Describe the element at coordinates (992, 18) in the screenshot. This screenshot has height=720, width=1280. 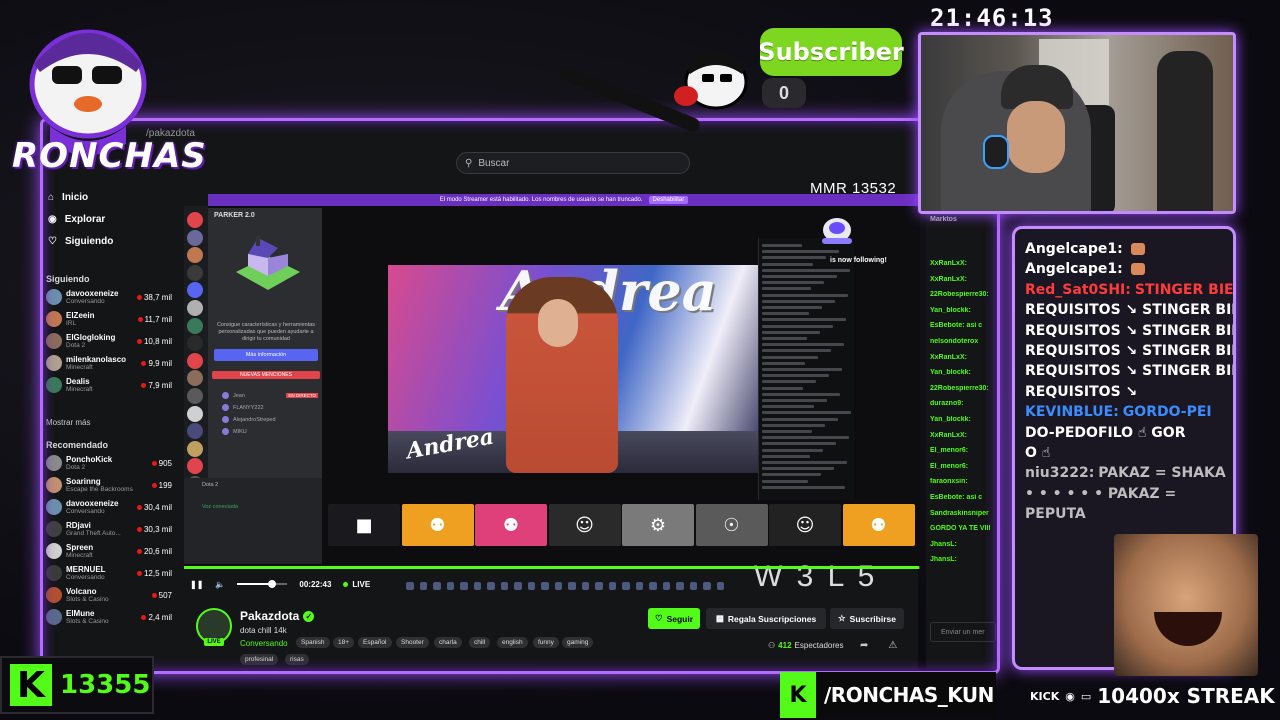
I see `clock: 21:46:13` at that location.